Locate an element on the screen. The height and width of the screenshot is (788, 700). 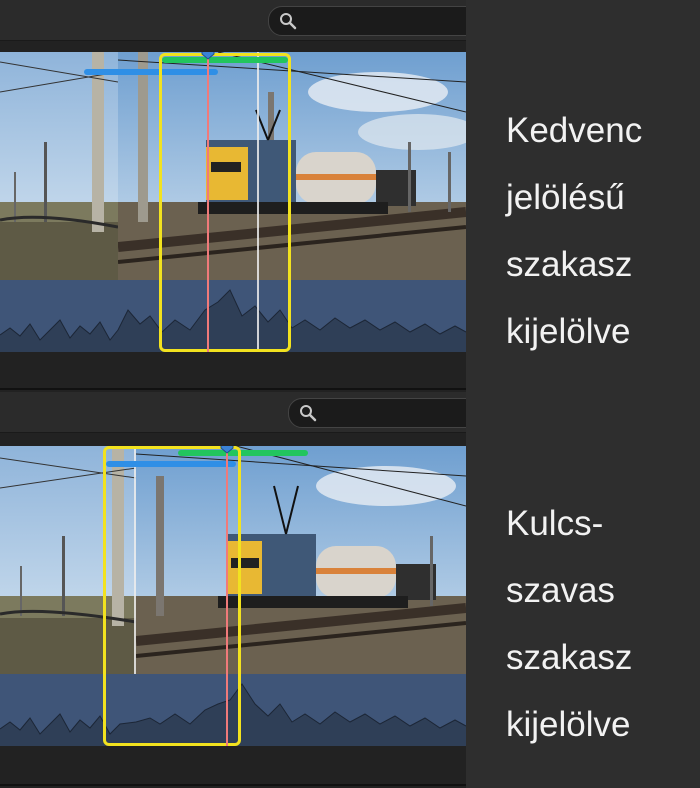
caption-line: Kulcs- is located at coordinates (555, 523).